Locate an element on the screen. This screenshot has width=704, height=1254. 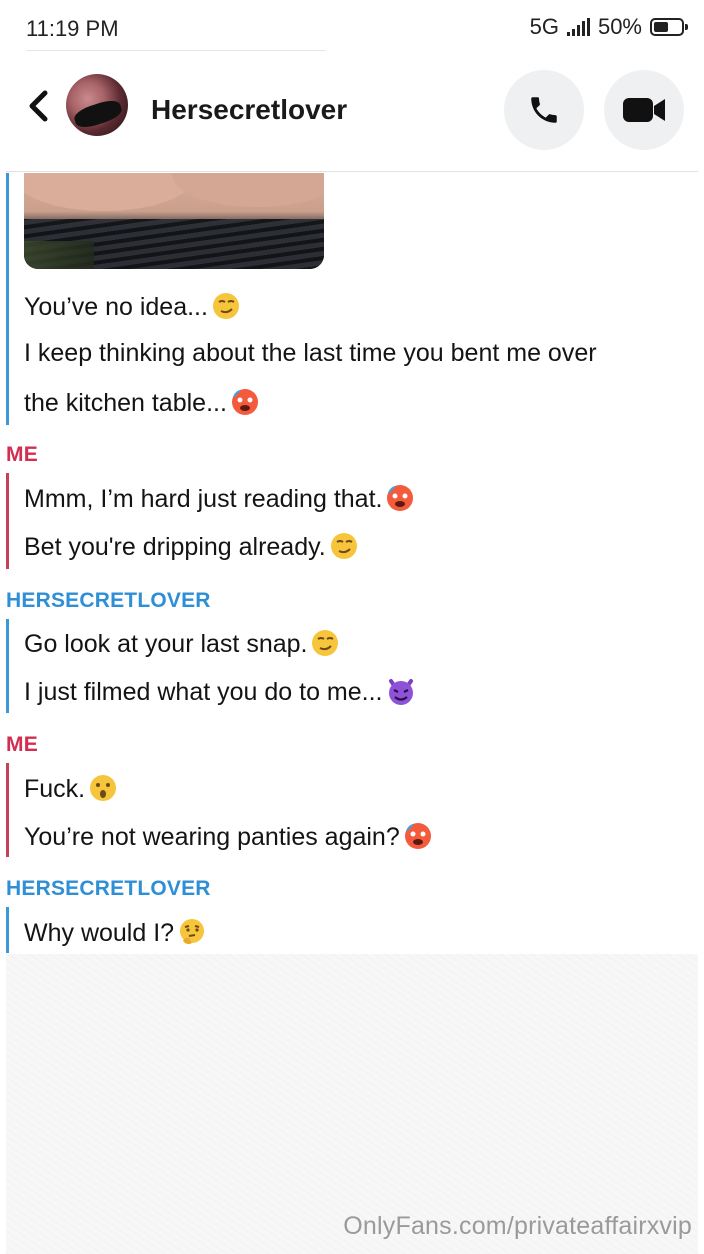
back-button is located at coordinates (38, 106).